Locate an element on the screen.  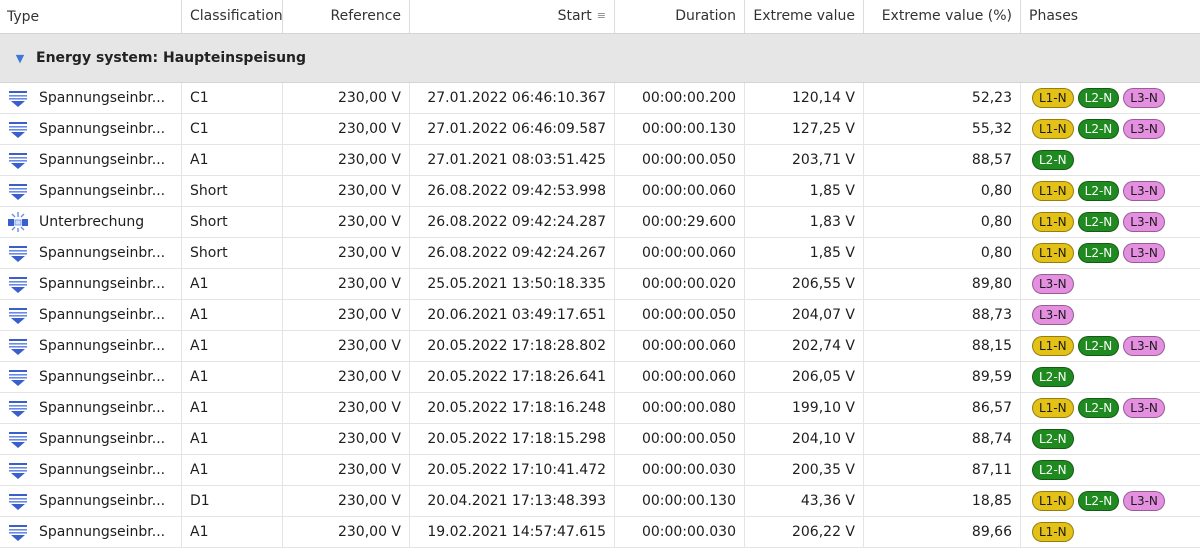
column-header-reference: Reference is located at coordinates (346, 16).